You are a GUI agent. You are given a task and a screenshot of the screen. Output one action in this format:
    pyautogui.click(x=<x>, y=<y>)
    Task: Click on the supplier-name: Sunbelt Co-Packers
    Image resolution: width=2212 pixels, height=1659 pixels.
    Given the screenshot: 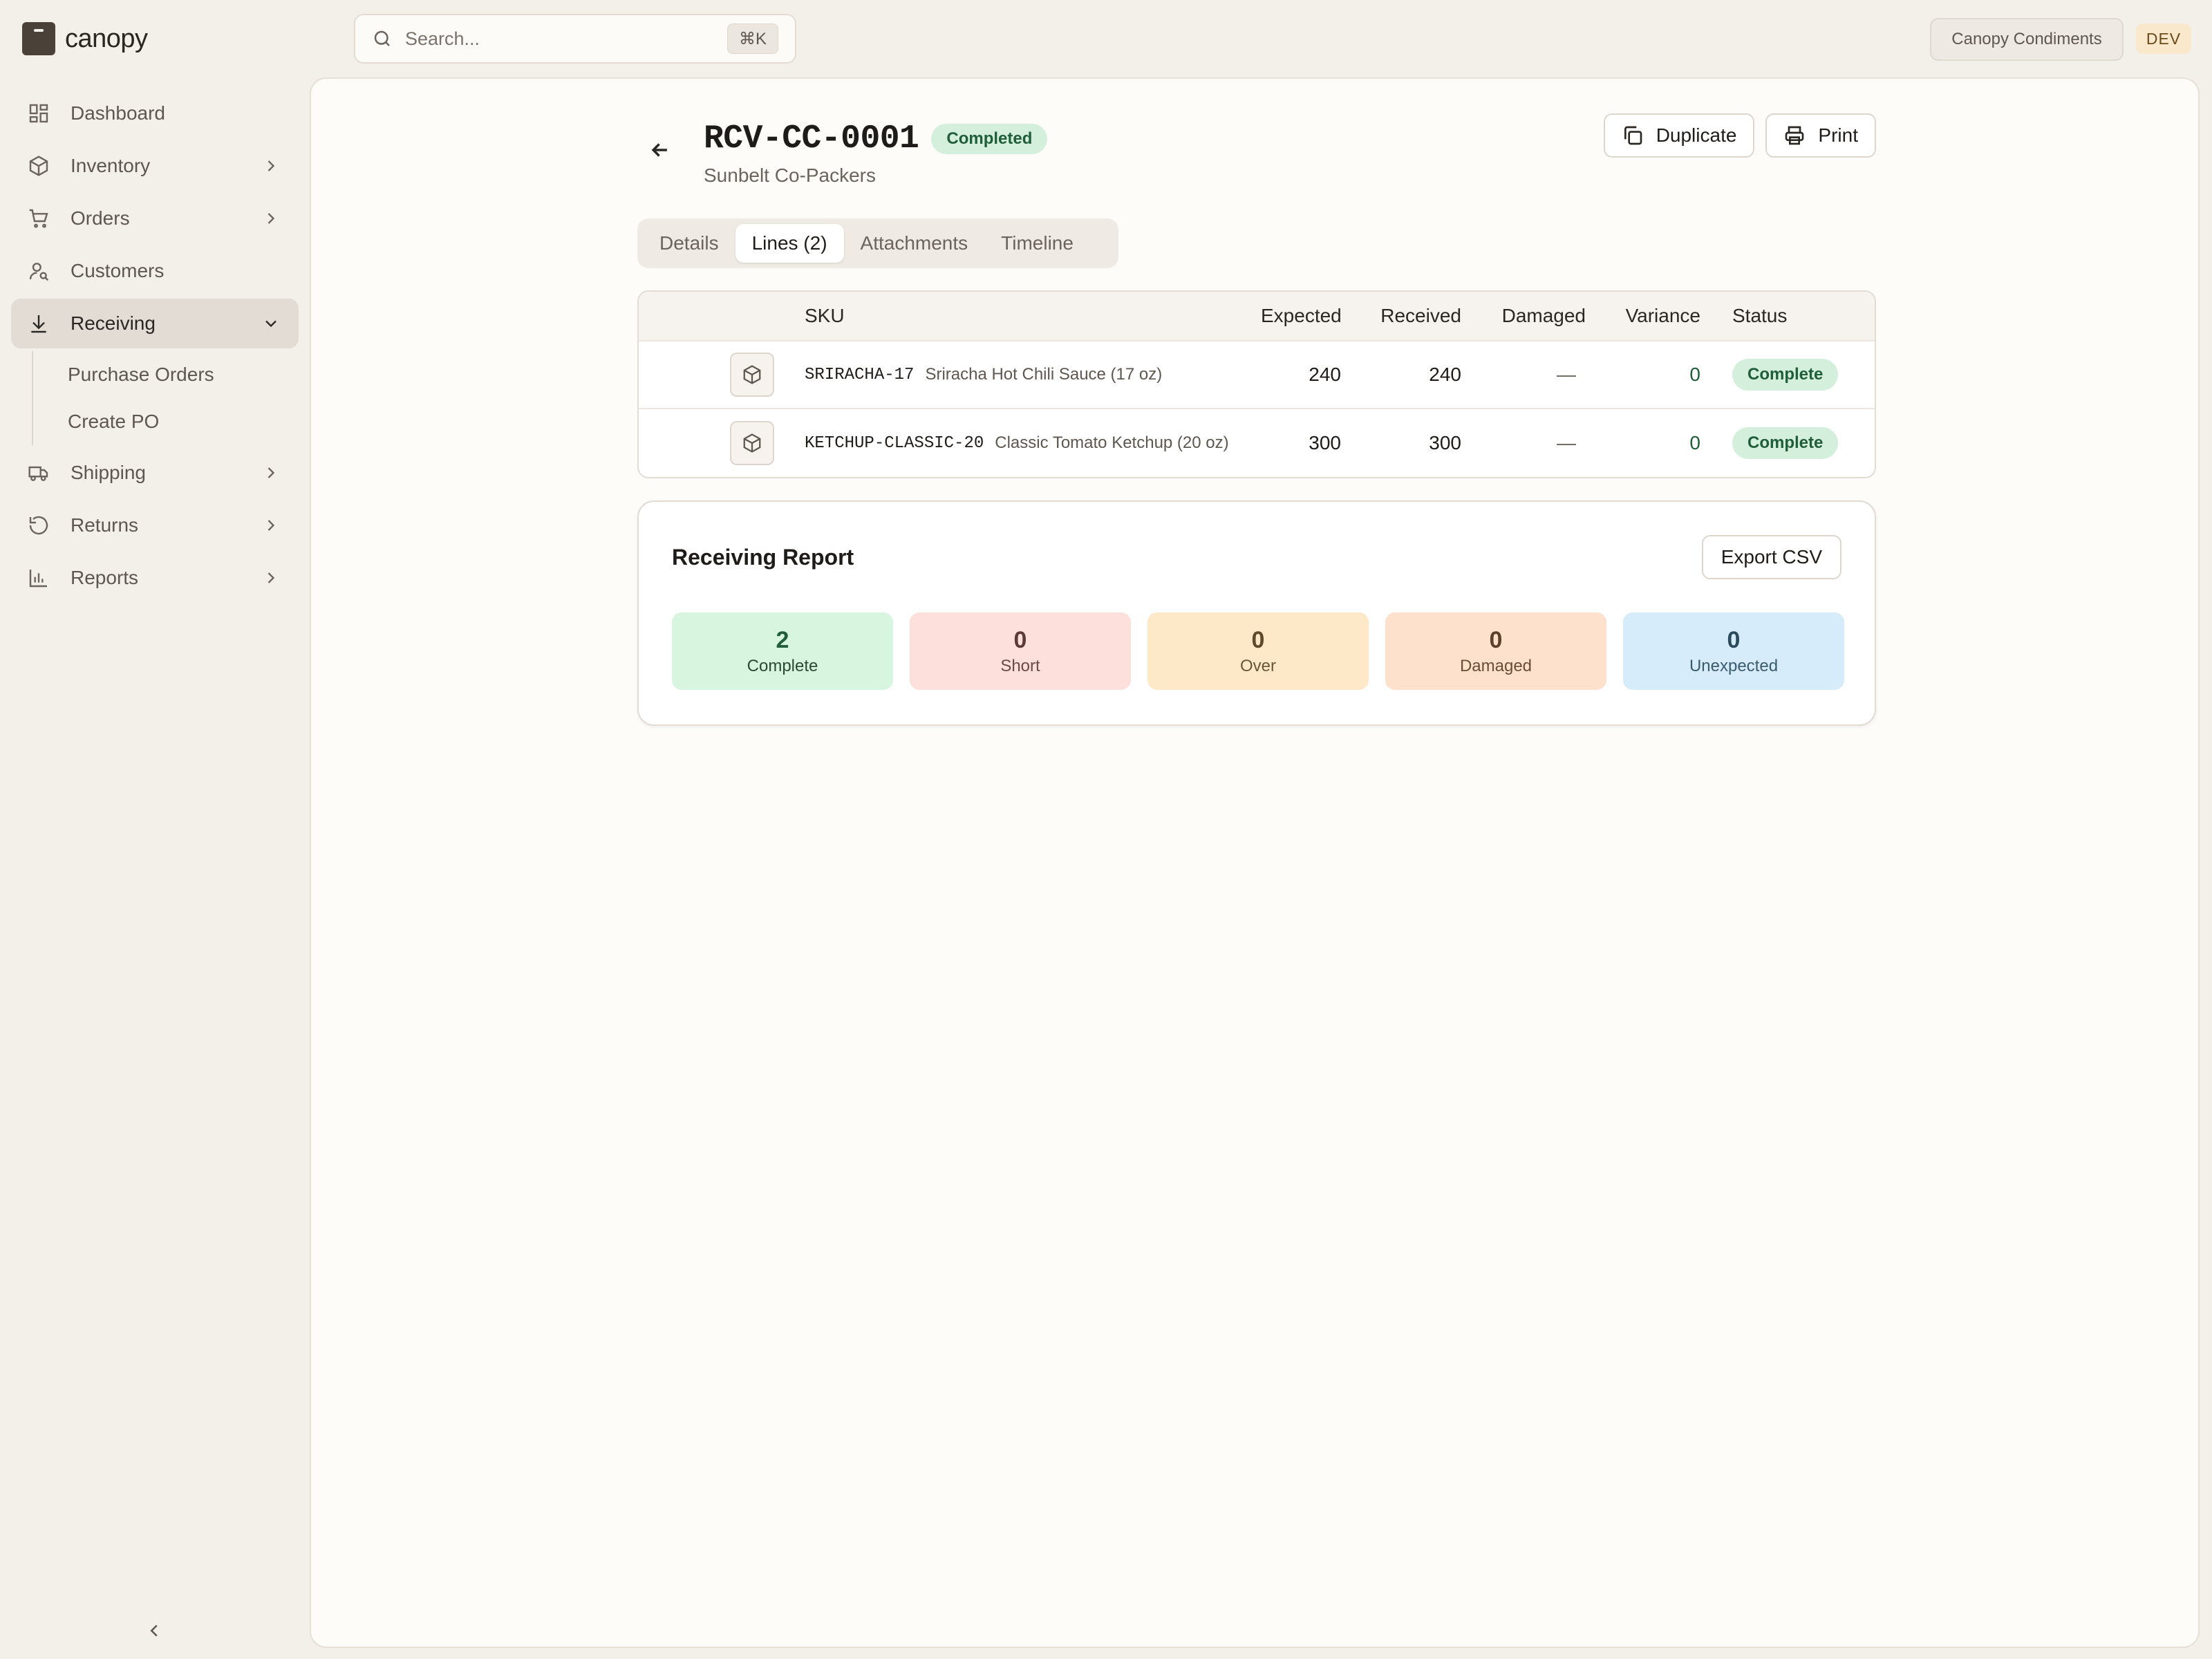 What is the action you would take?
    pyautogui.click(x=791, y=175)
    